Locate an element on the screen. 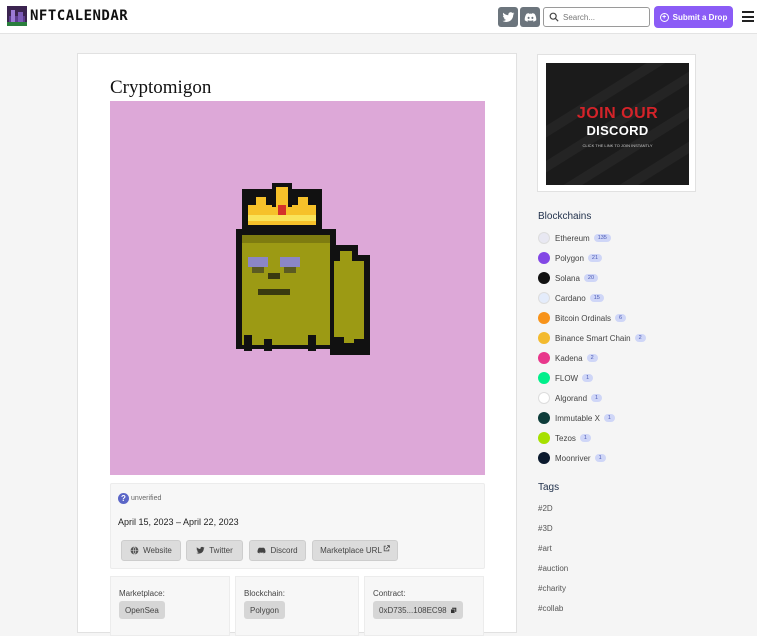  blockchains-heading: Blockchains is located at coordinates (565, 216).